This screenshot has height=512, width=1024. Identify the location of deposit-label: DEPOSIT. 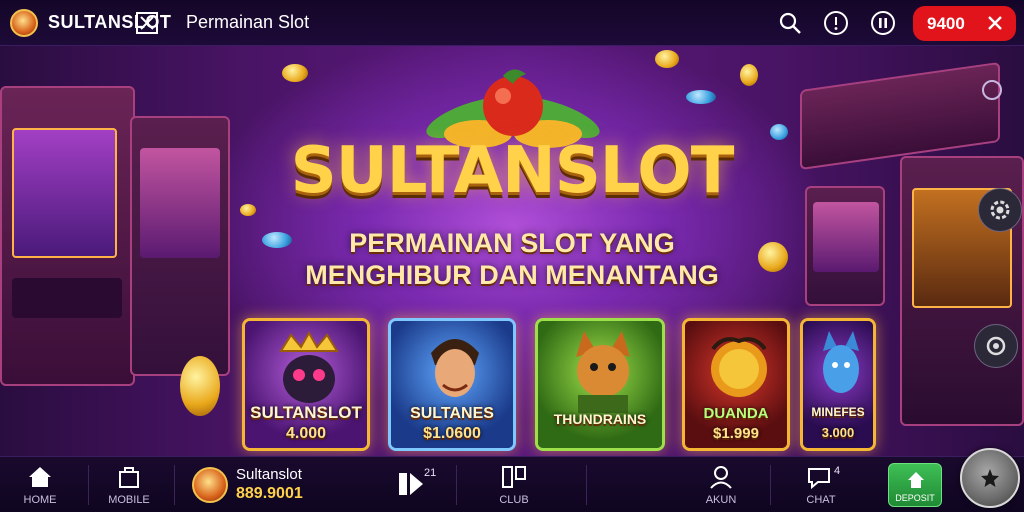
(915, 498).